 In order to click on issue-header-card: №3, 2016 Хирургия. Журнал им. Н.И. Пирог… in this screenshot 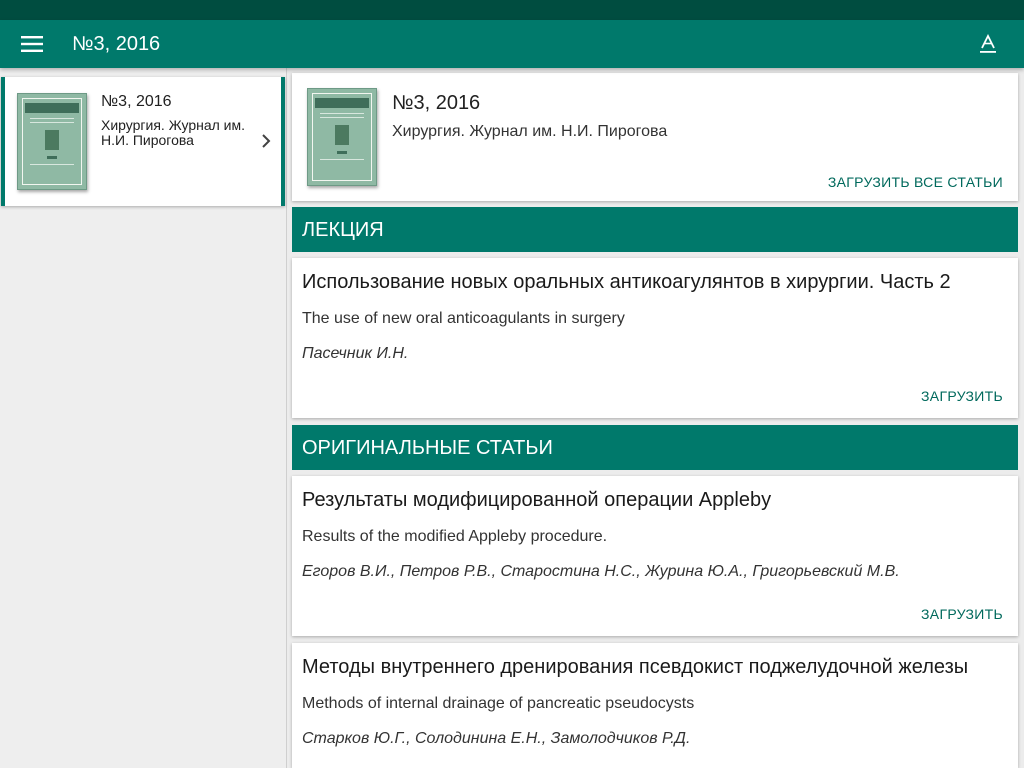, I will do `click(655, 137)`.